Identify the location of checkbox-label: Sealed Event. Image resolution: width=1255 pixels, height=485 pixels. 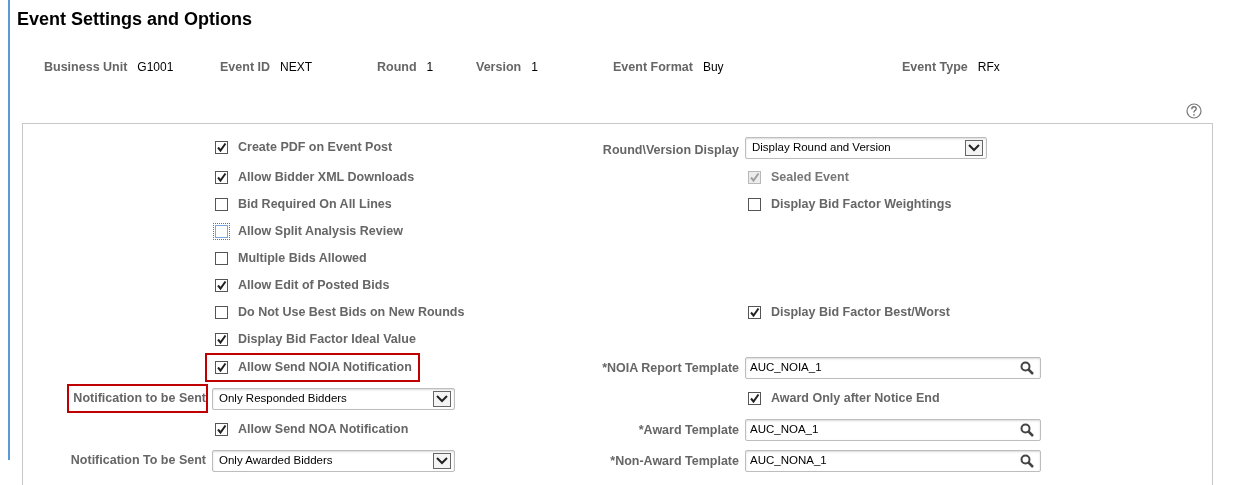
(810, 177).